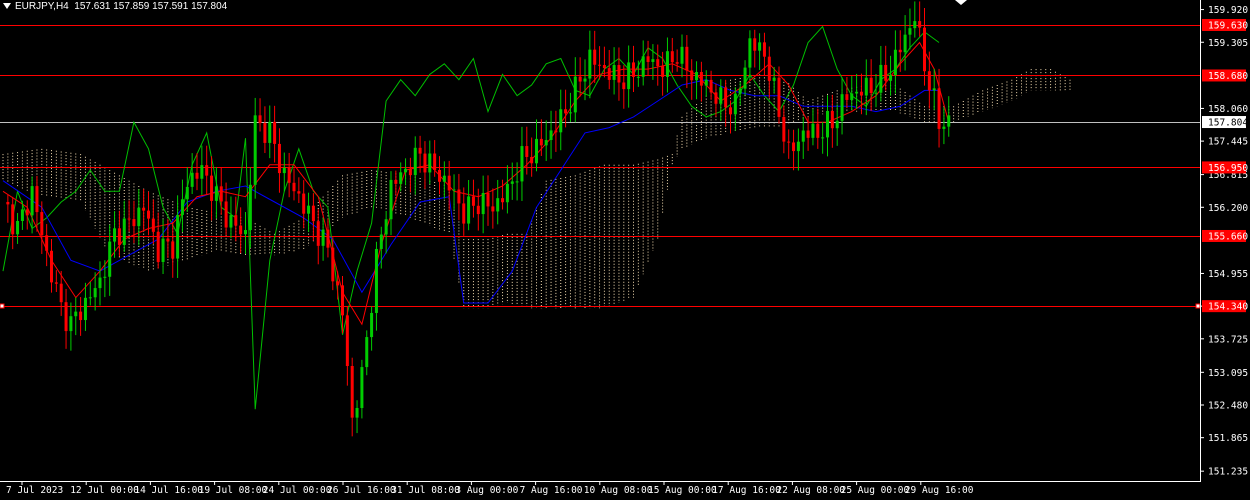 The image size is (1250, 500). I want to click on level-label-text: 154.340, so click(1228, 307).